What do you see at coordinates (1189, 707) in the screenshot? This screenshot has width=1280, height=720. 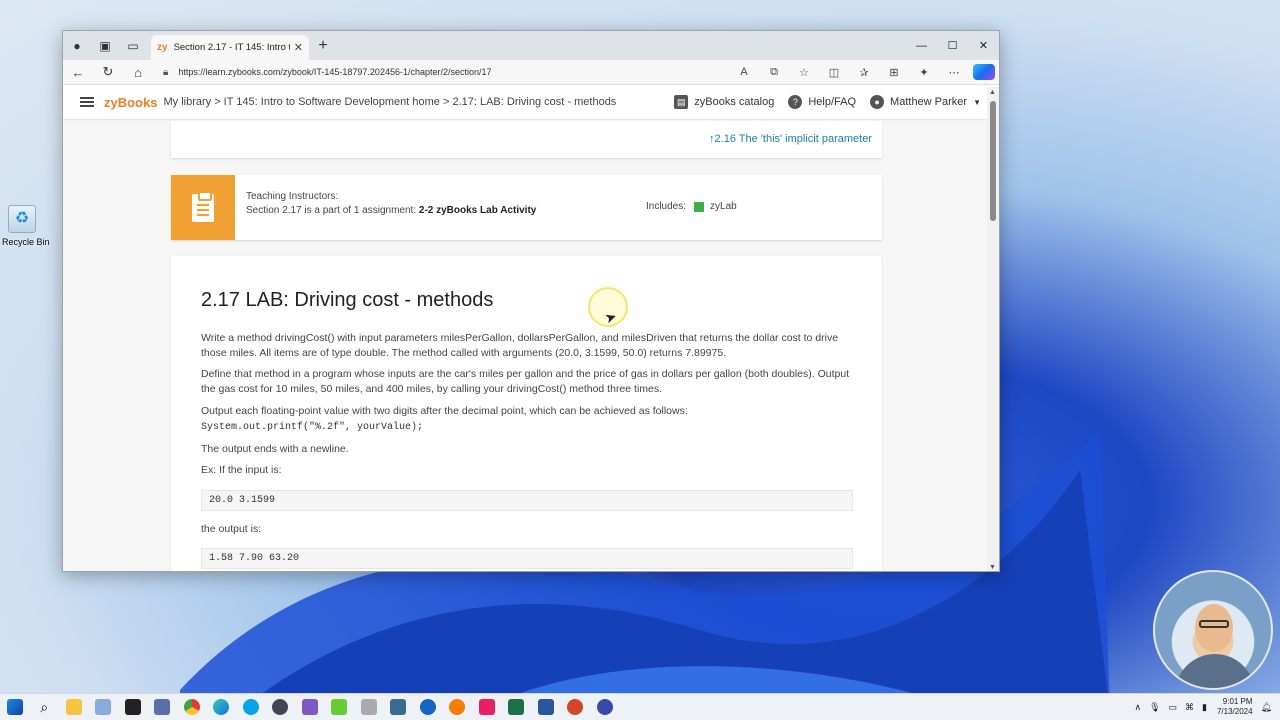 I see `network-icon: ⌘` at bounding box center [1189, 707].